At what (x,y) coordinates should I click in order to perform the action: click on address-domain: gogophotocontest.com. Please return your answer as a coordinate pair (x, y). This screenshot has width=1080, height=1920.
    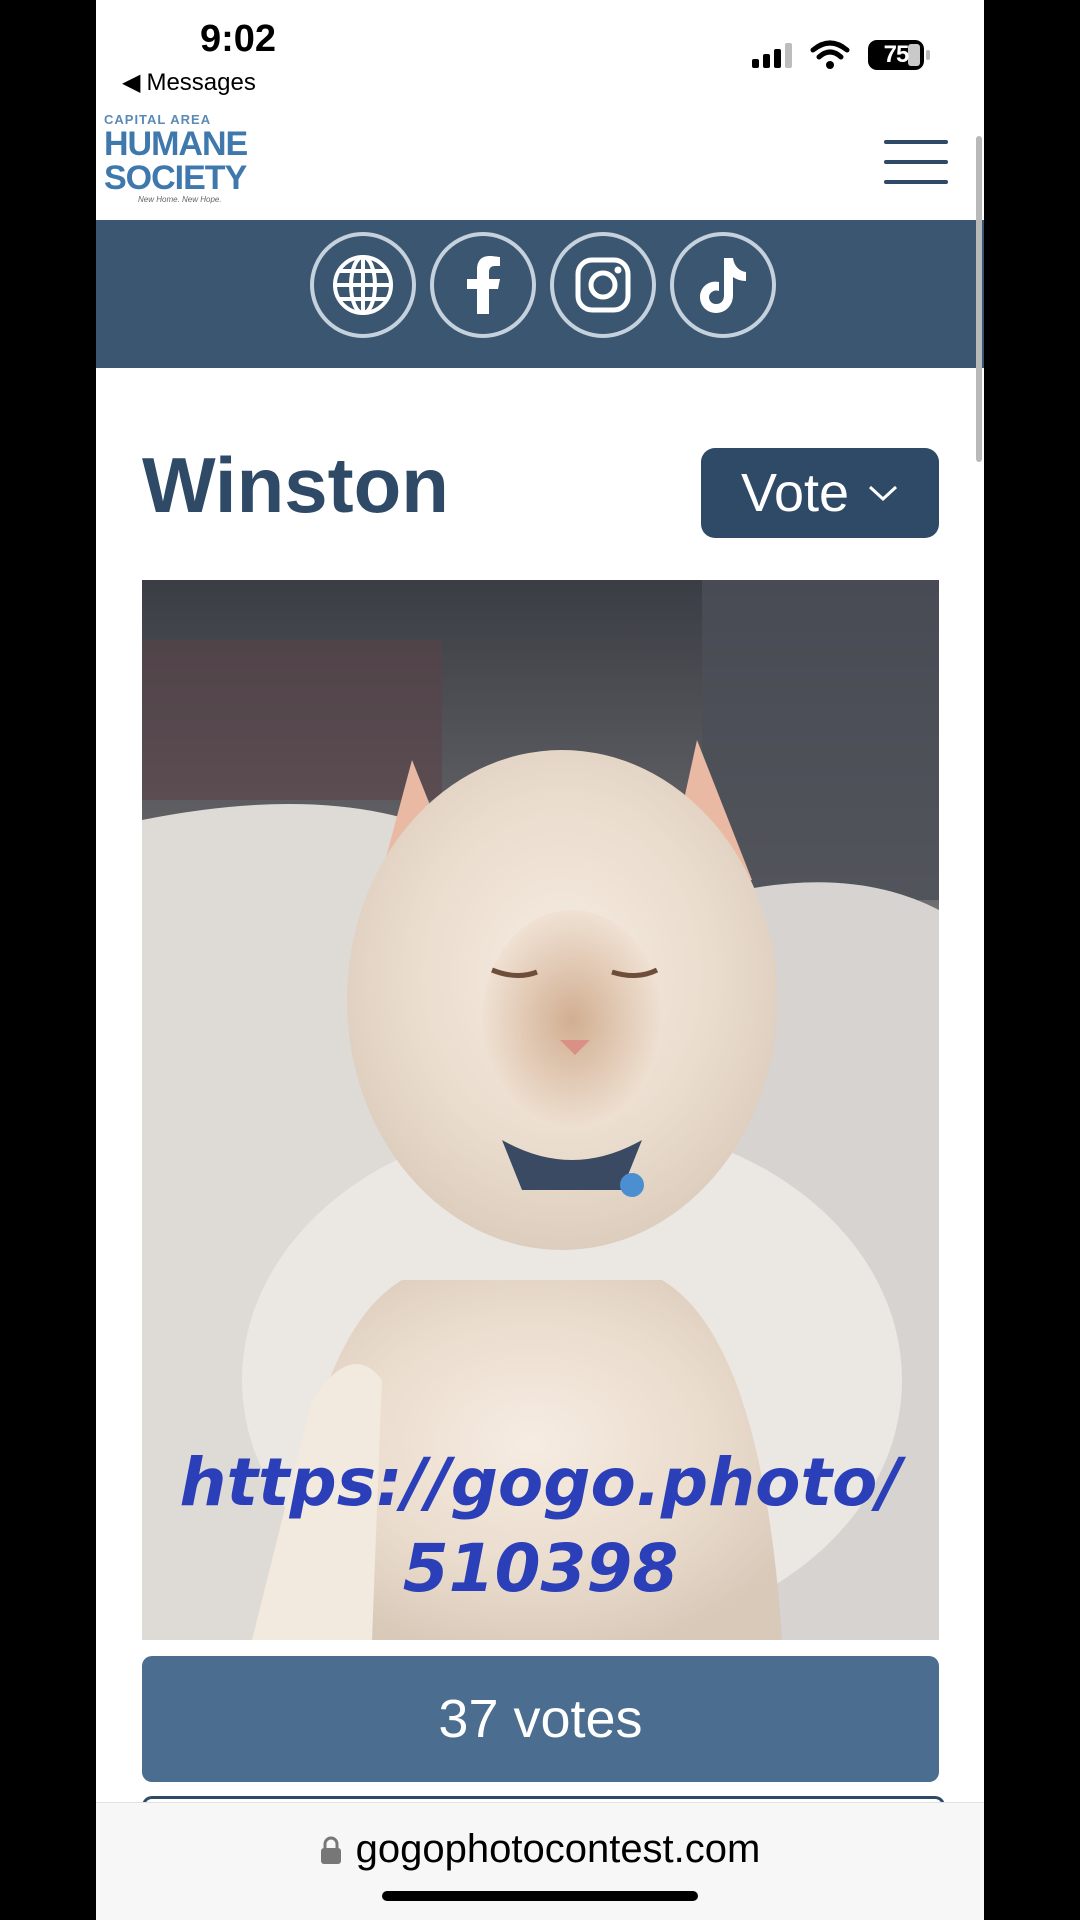
    Looking at the image, I should click on (558, 1849).